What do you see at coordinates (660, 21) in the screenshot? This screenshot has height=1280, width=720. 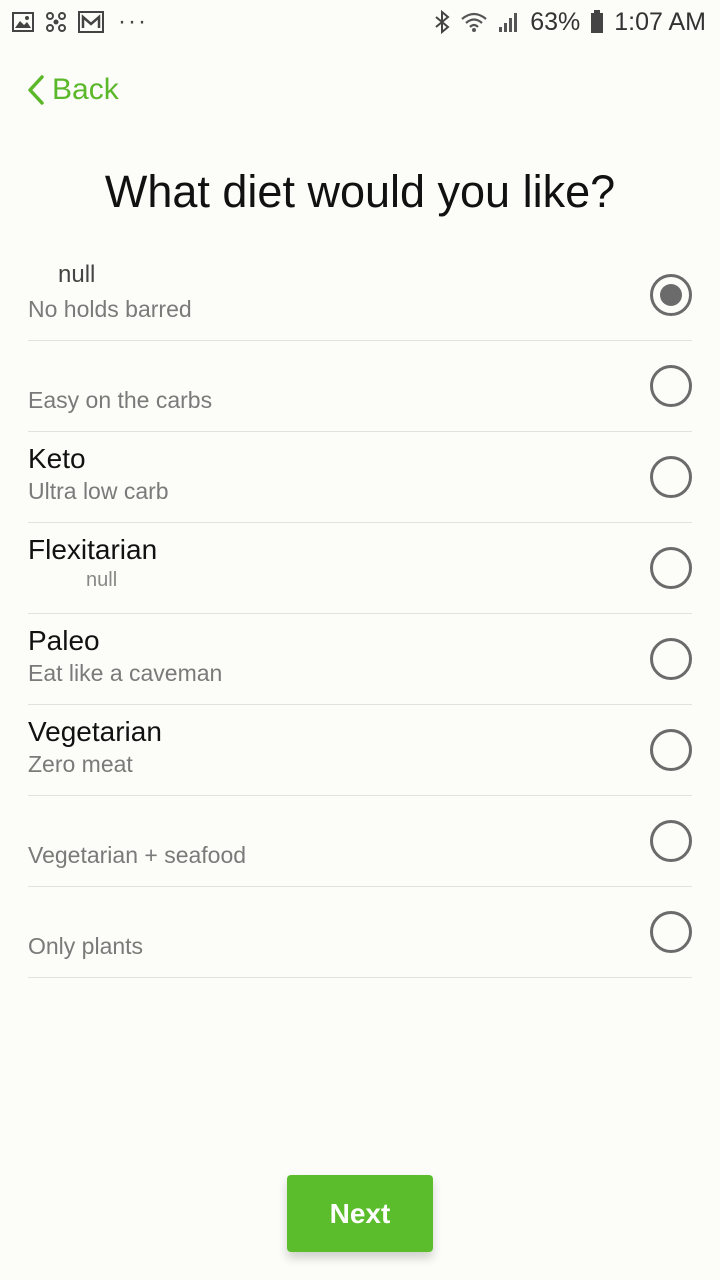 I see `status-time: 1:07 AM` at bounding box center [660, 21].